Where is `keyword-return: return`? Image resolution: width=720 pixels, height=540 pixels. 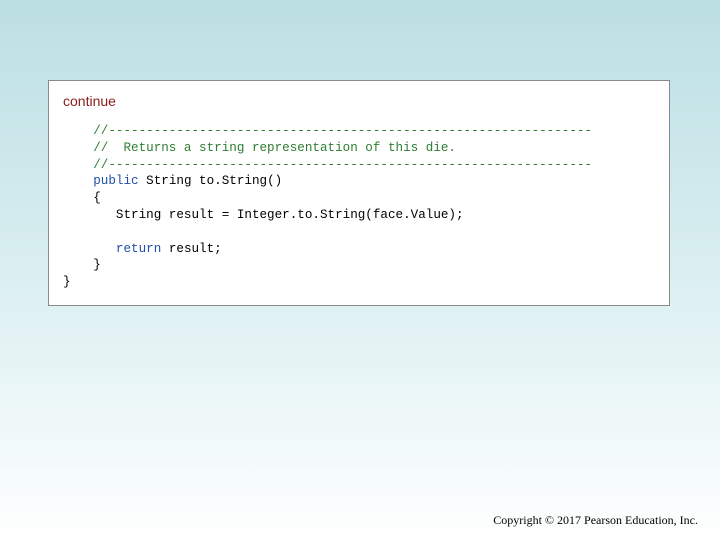 keyword-return: return is located at coordinates (138, 248).